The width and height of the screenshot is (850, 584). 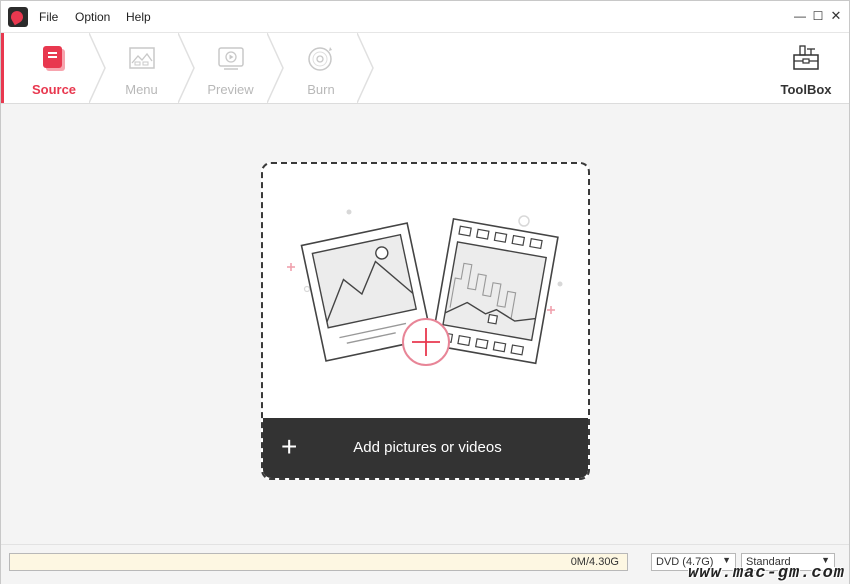 What do you see at coordinates (230, 58) in the screenshot?
I see `preview-icon` at bounding box center [230, 58].